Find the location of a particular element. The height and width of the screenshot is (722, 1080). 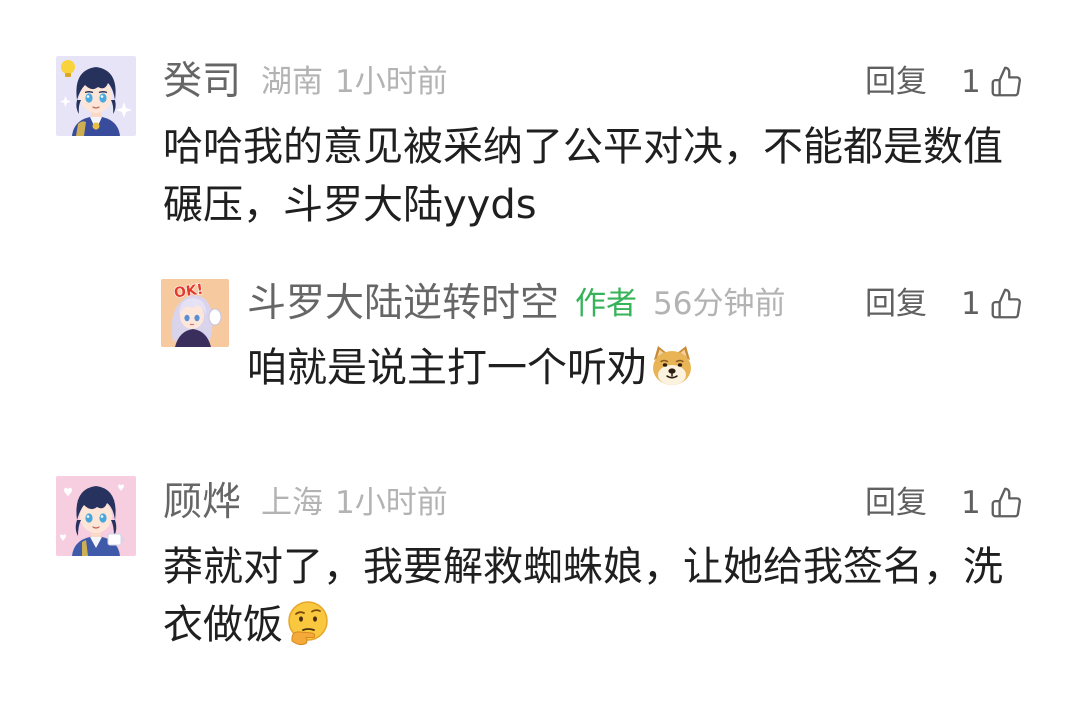

comment-text: 莽就对了，我要解救蜘蛛娘，让她给我签名，洗衣做饭 is located at coordinates (593, 596).